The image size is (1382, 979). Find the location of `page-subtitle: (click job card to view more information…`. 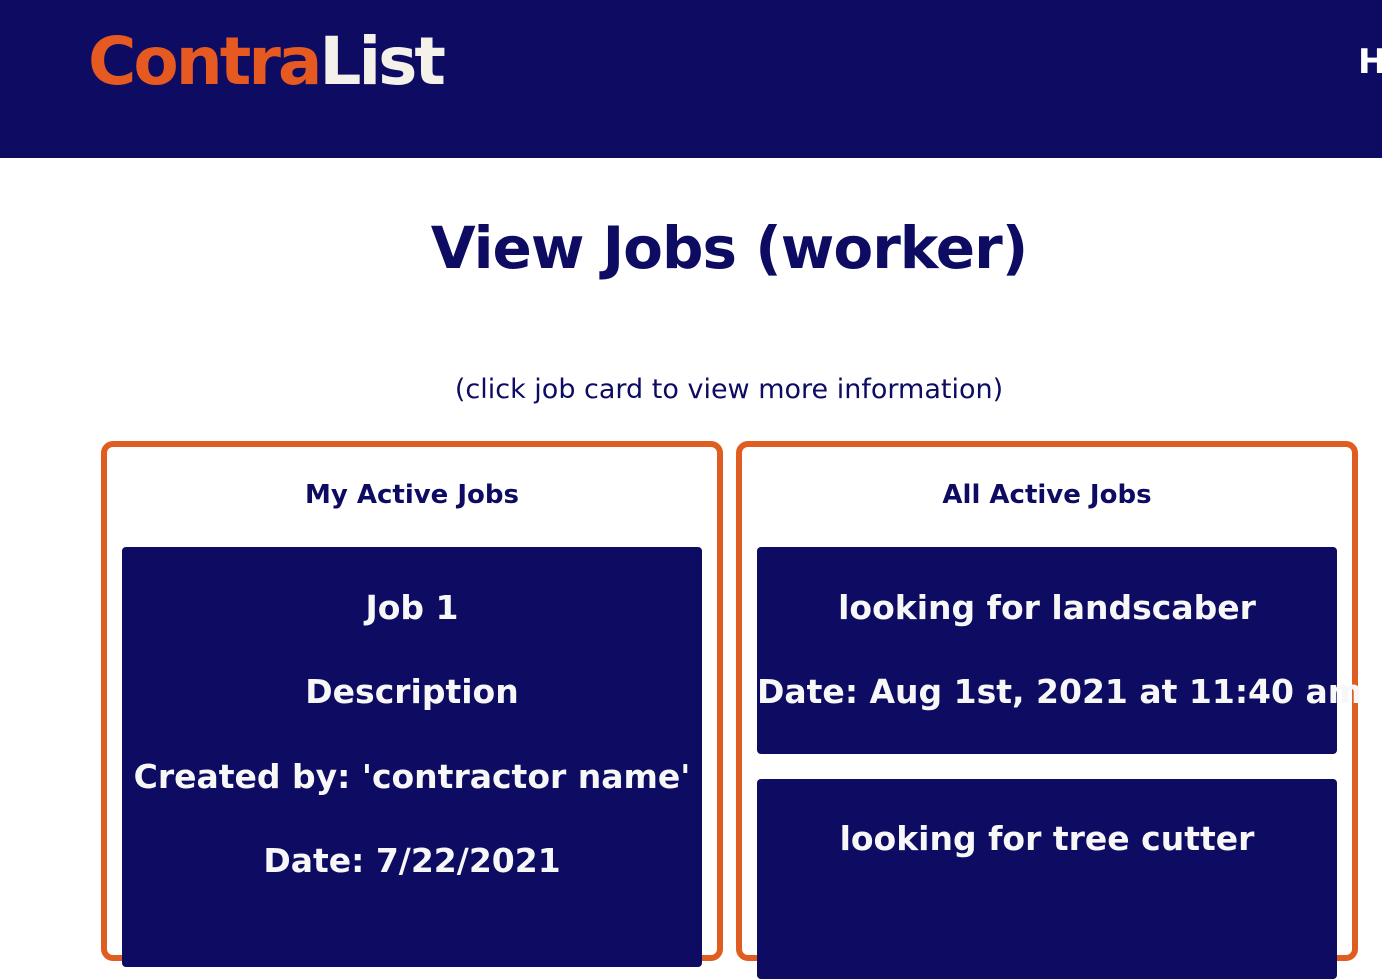

page-subtitle: (click job card to view more information… is located at coordinates (729, 389).